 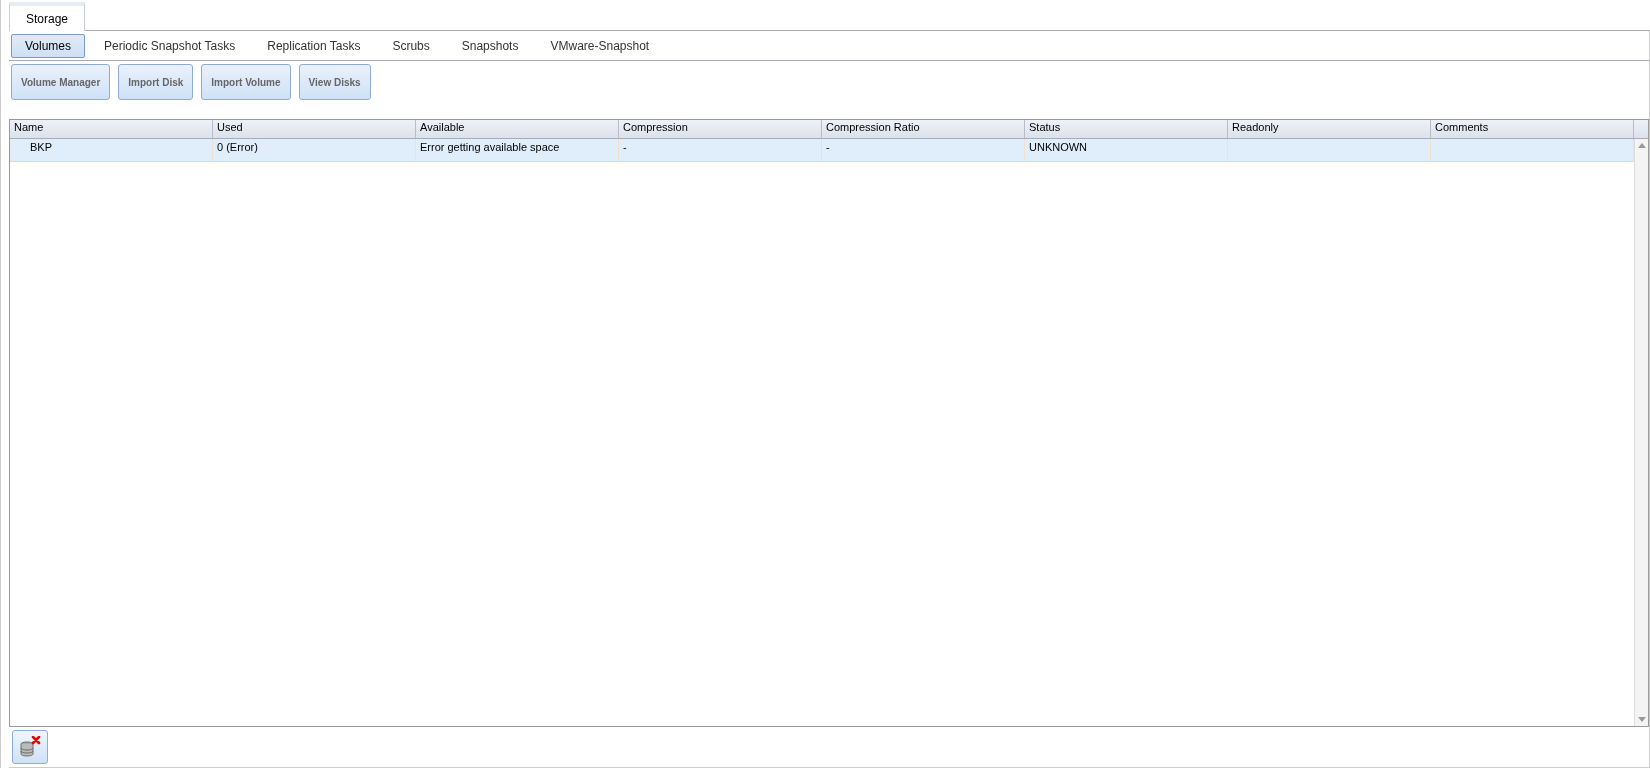 What do you see at coordinates (1641, 145) in the screenshot?
I see `scroll-up-icon` at bounding box center [1641, 145].